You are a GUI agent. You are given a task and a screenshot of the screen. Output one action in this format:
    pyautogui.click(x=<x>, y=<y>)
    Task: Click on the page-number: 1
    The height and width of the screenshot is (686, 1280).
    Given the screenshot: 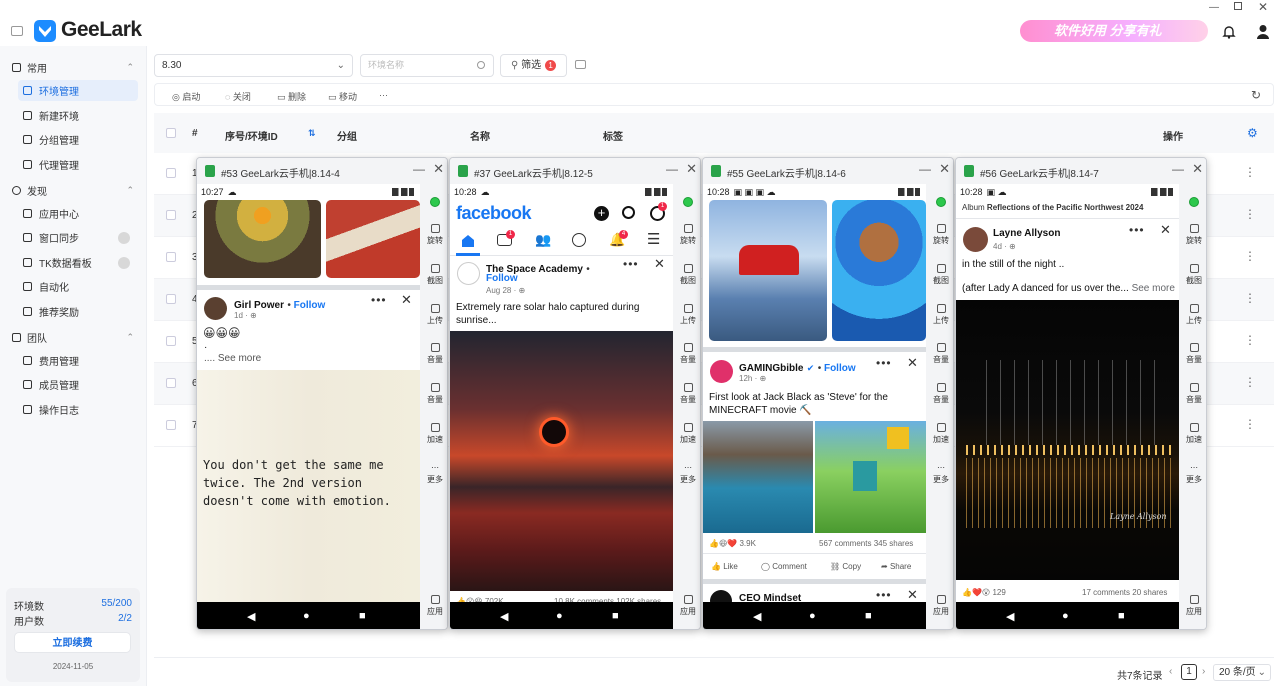 What is the action you would take?
    pyautogui.click(x=1189, y=672)
    